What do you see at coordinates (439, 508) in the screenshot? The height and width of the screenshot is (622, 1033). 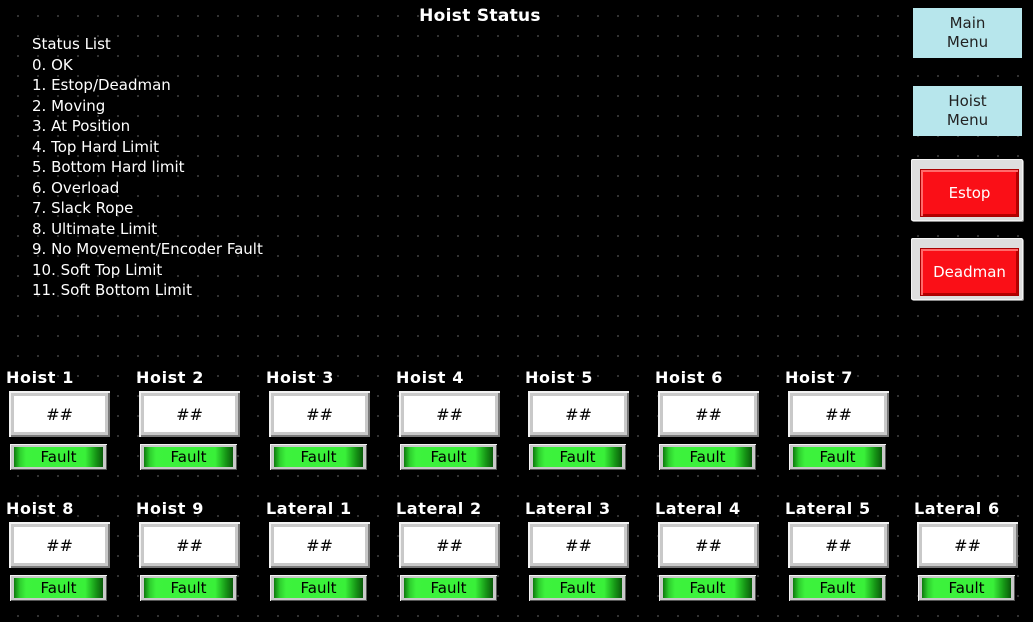 I see `unit-label: Lateral 2` at bounding box center [439, 508].